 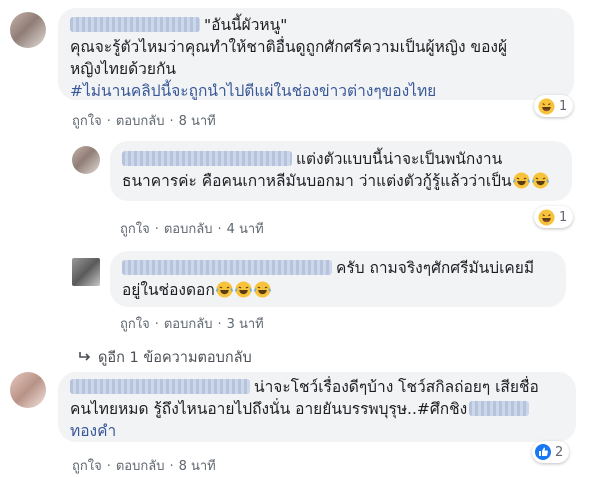 I want to click on comment-1-reaction-count: 1, so click(x=563, y=106).